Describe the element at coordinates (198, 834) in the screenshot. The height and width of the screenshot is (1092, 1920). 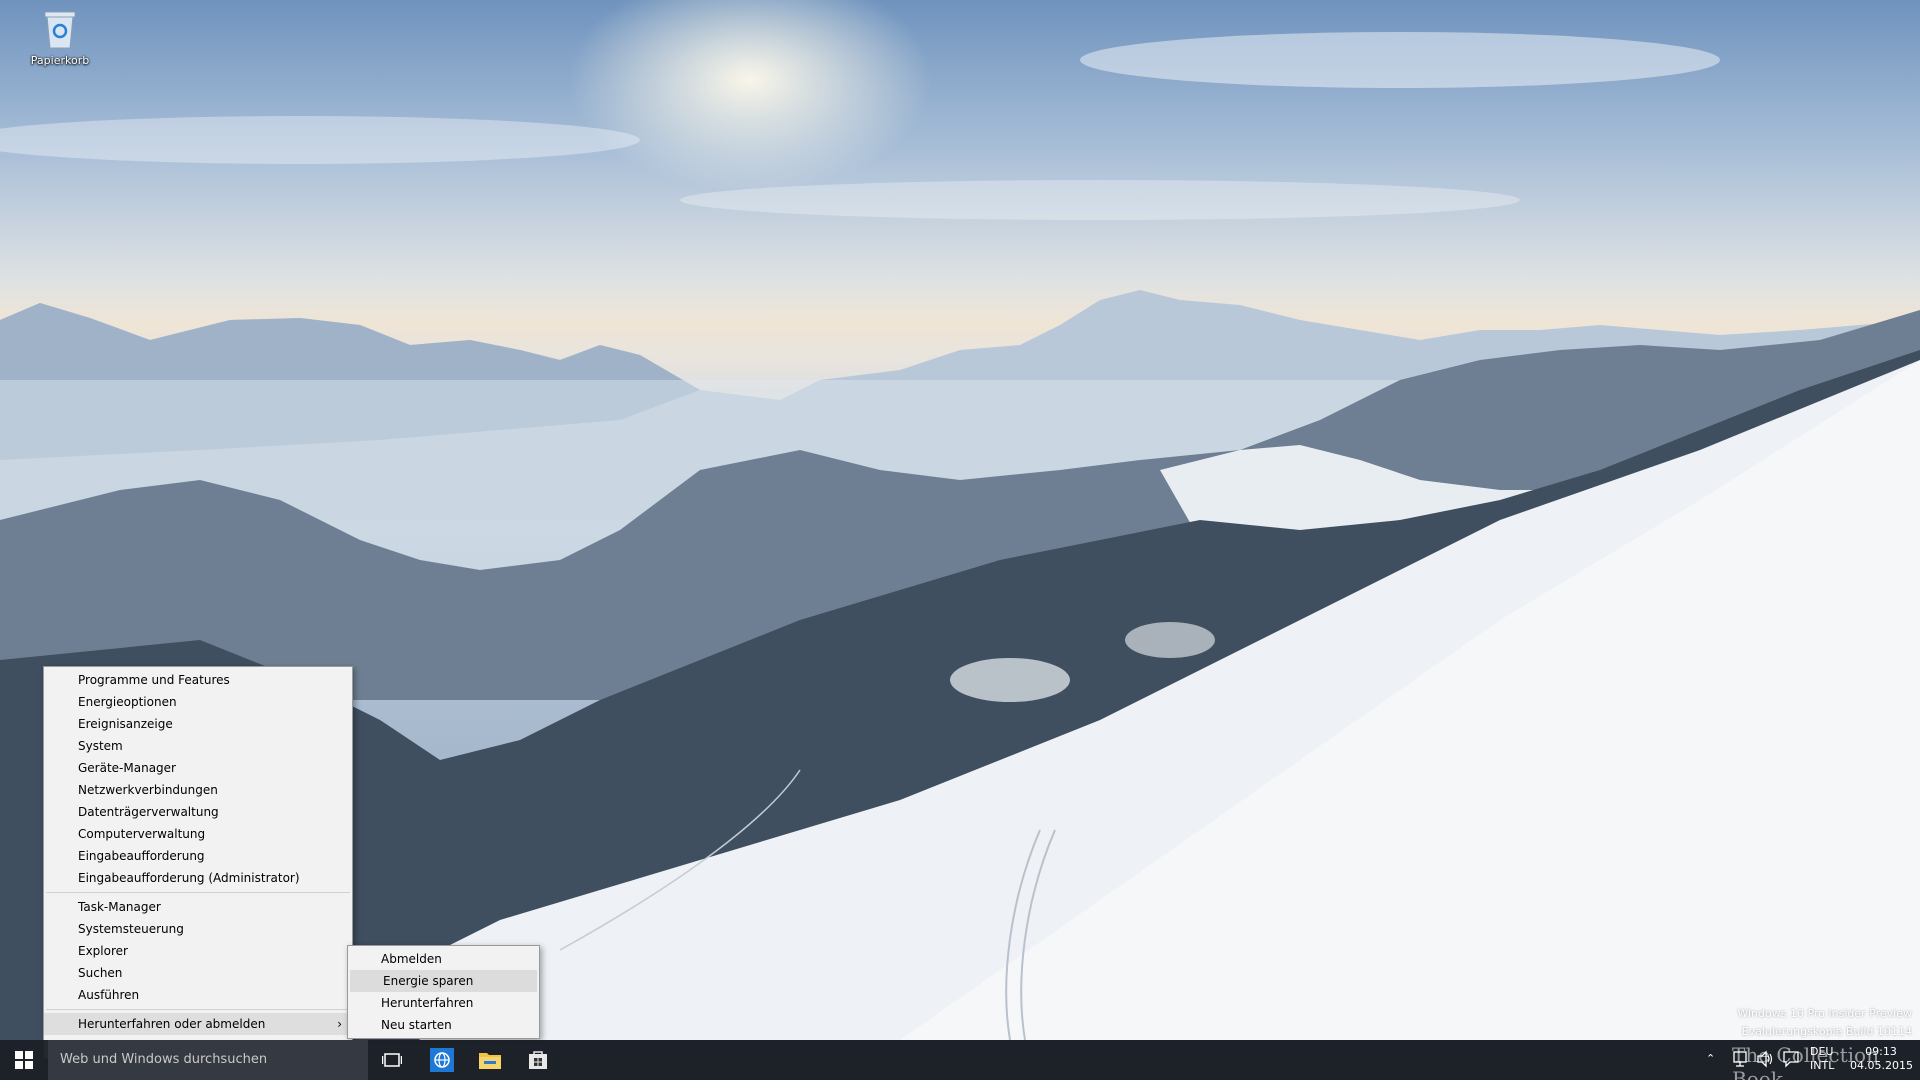
I see `menu-item-computer-management: Computerverwaltung` at that location.